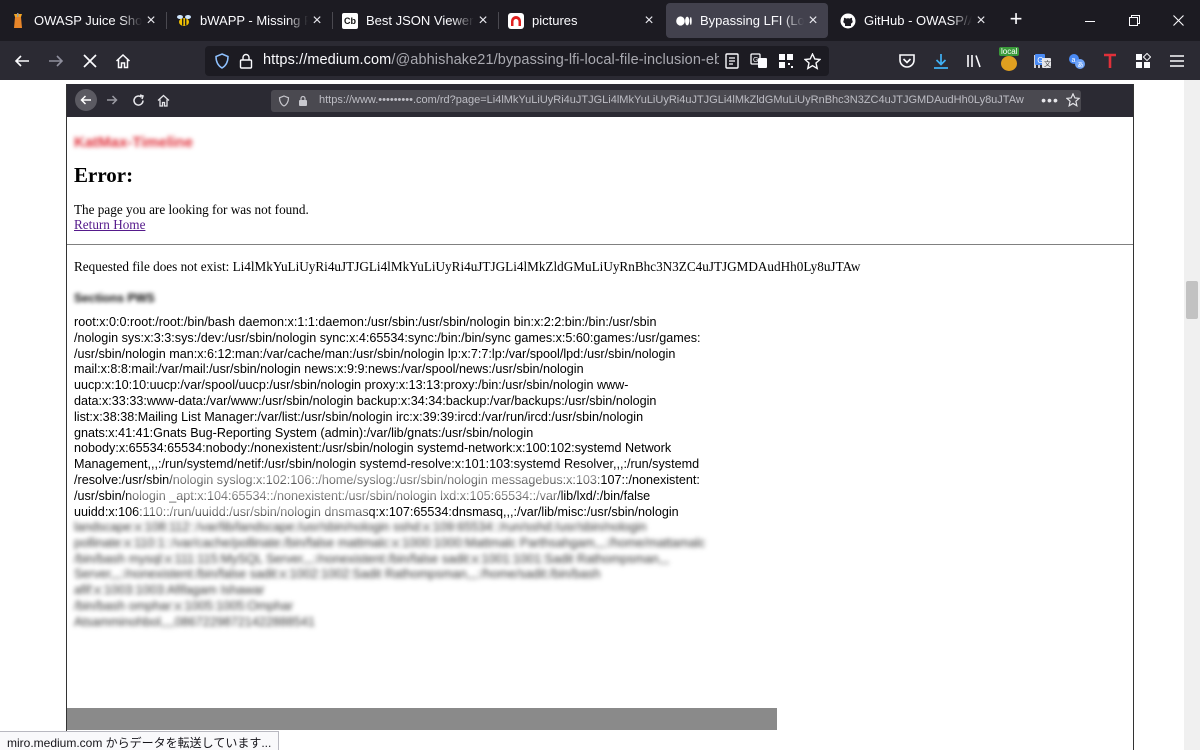  What do you see at coordinates (138, 100) in the screenshot?
I see `screenshot-reload-icon` at bounding box center [138, 100].